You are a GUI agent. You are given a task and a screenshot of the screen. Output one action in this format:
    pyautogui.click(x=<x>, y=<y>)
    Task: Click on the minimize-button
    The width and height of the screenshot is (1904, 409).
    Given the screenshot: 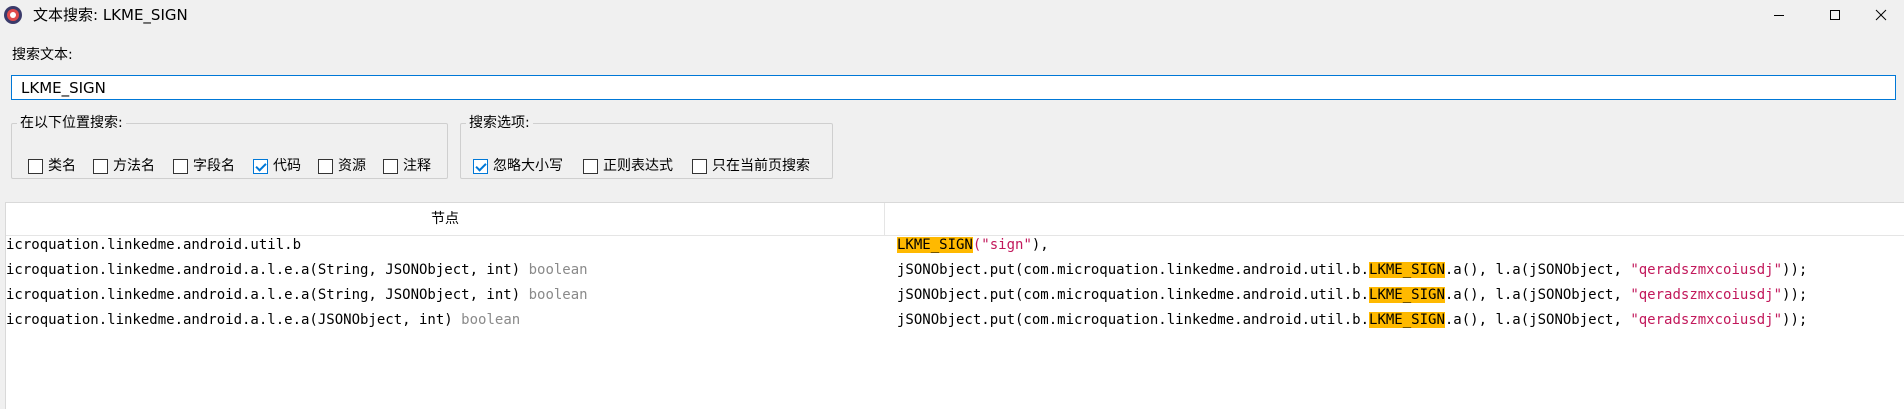 What is the action you would take?
    pyautogui.click(x=1779, y=15)
    